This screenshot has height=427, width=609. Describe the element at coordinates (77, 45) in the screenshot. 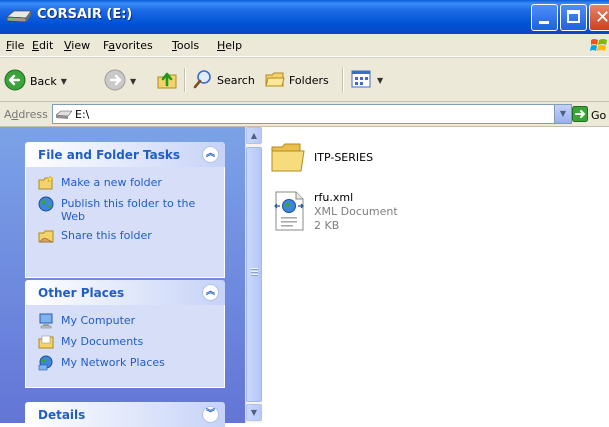

I see `menu-view: View` at that location.